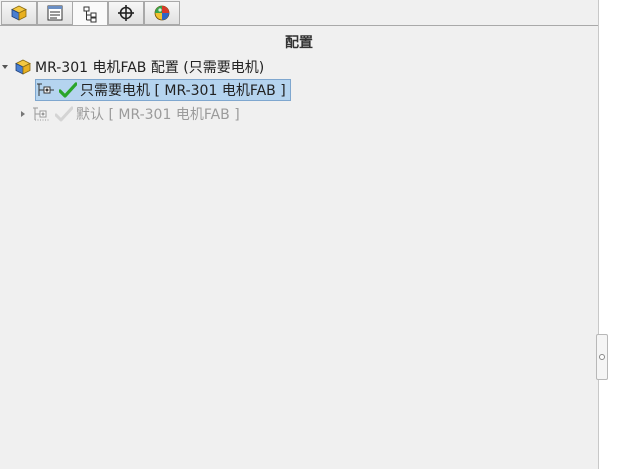  I want to click on tree-item-label: 默认 [ MR-301 电机FAB ], so click(158, 115).